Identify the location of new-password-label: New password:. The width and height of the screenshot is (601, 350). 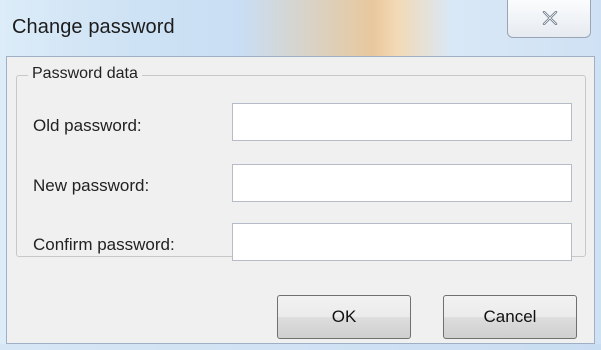
(91, 185).